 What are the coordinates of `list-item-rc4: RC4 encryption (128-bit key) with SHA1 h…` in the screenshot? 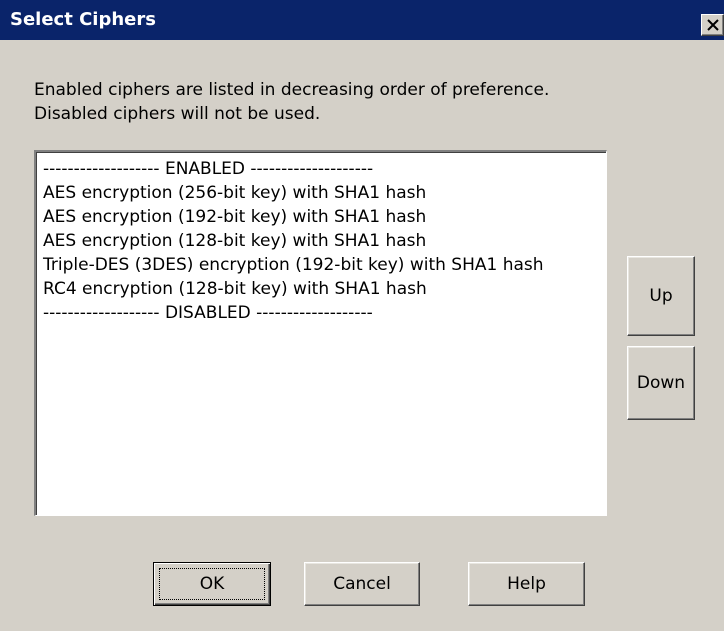 It's located at (235, 289).